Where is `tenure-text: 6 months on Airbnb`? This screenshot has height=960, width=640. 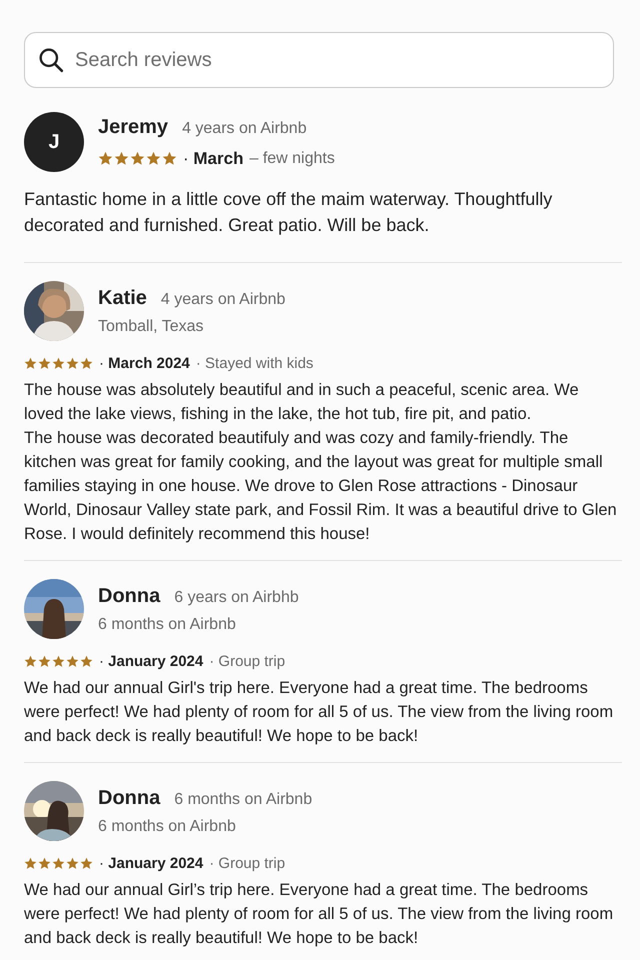 tenure-text: 6 months on Airbnb is located at coordinates (243, 799).